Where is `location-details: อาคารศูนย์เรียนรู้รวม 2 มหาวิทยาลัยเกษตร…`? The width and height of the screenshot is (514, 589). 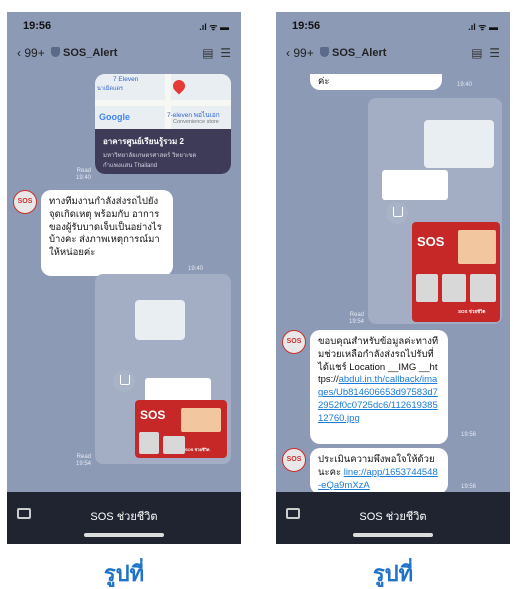
location-details: อาคารศูนย์เรียนรู้รวม 2 มหาวิทยาลัยเกษตร… is located at coordinates (163, 151).